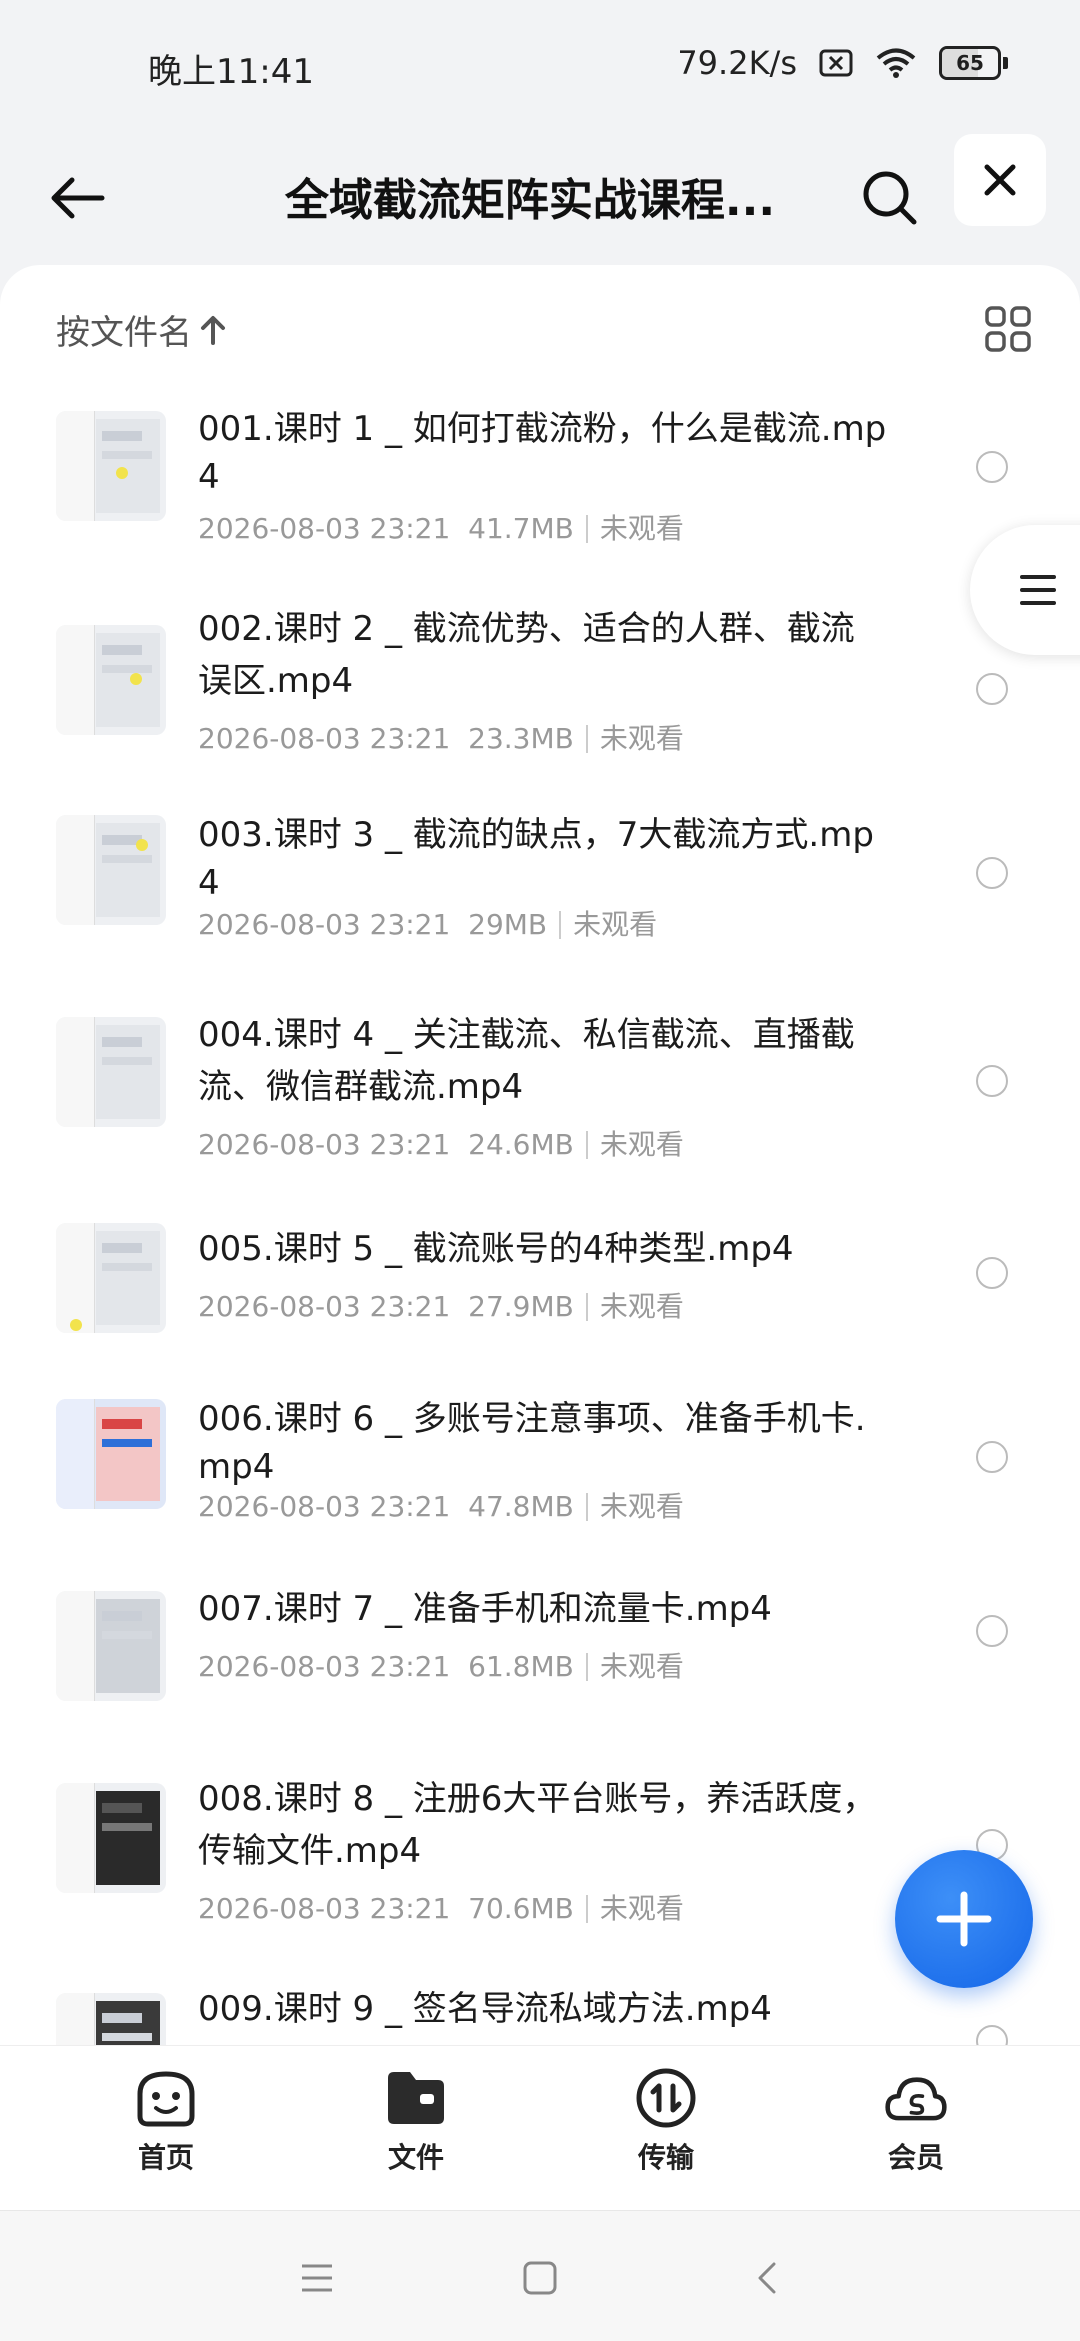 The width and height of the screenshot is (1080, 2341). Describe the element at coordinates (213, 330) in the screenshot. I see `arrow-up-icon` at that location.